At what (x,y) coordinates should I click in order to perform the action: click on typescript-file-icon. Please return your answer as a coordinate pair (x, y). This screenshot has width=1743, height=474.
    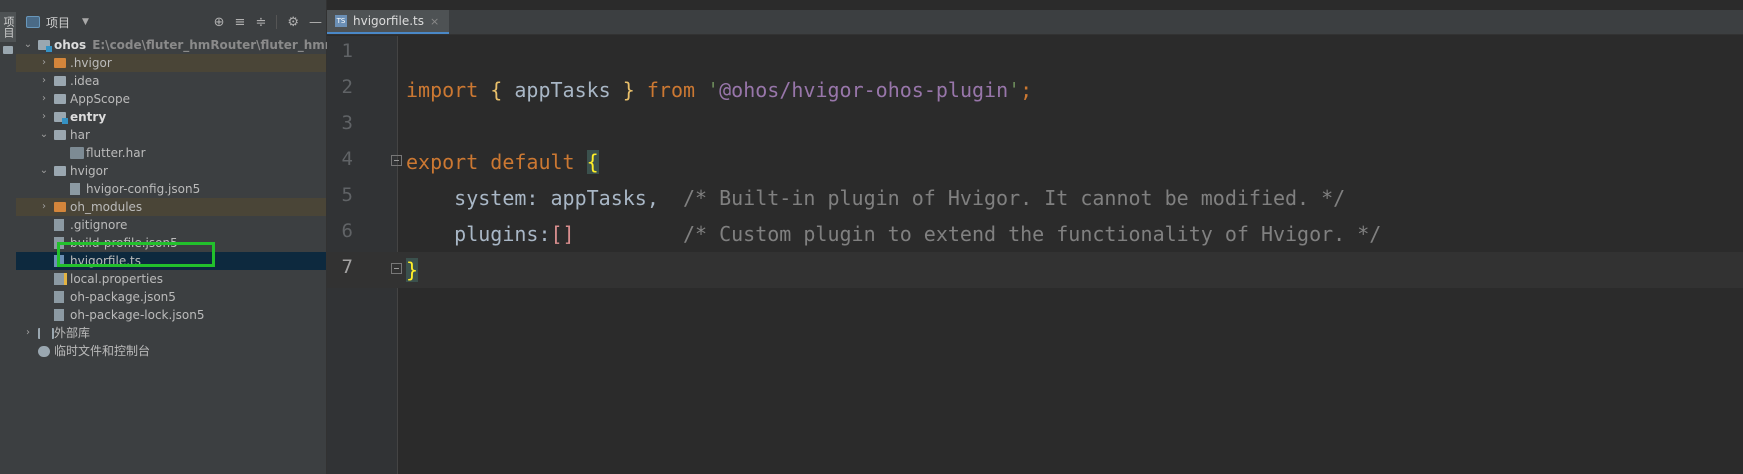
    Looking at the image, I should click on (59, 261).